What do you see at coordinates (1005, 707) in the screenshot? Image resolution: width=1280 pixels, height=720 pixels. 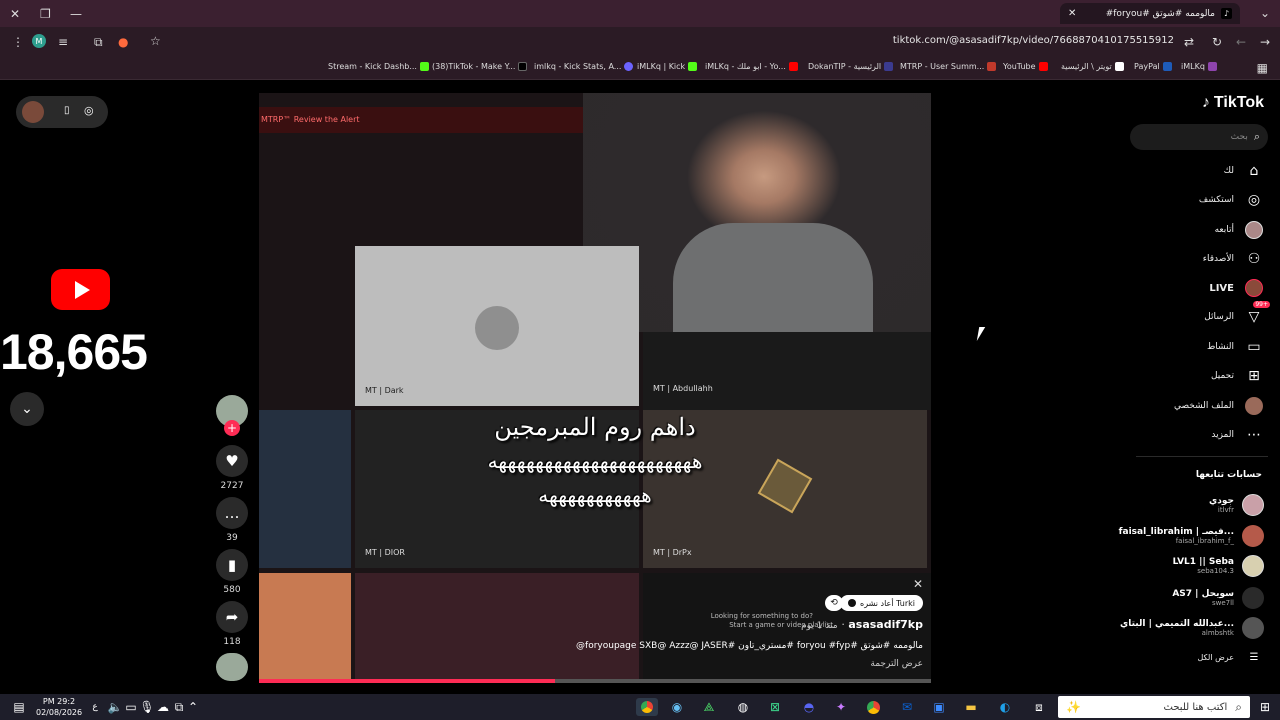 I see `edge-icon: ◐` at bounding box center [1005, 707].